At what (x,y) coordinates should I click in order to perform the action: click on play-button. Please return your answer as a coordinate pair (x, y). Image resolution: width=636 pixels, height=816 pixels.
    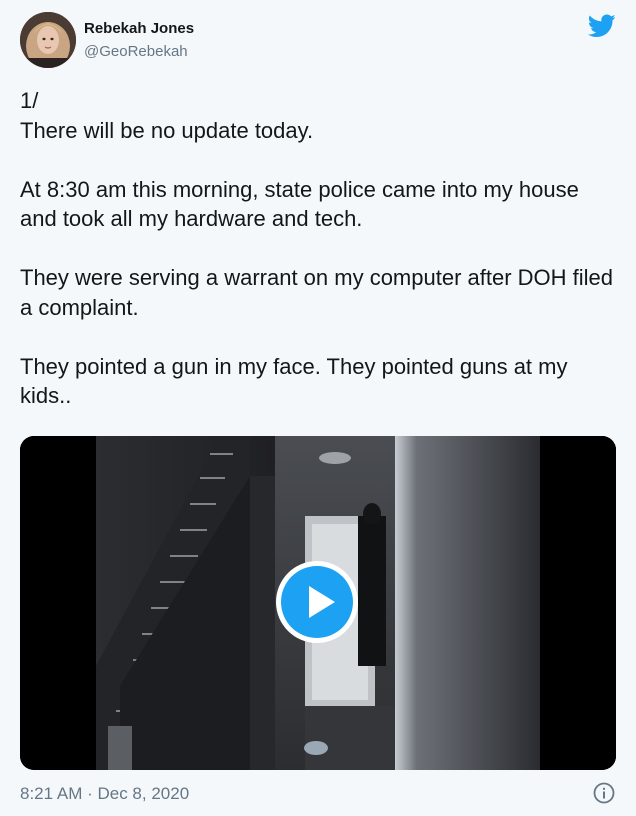
    Looking at the image, I should click on (317, 602).